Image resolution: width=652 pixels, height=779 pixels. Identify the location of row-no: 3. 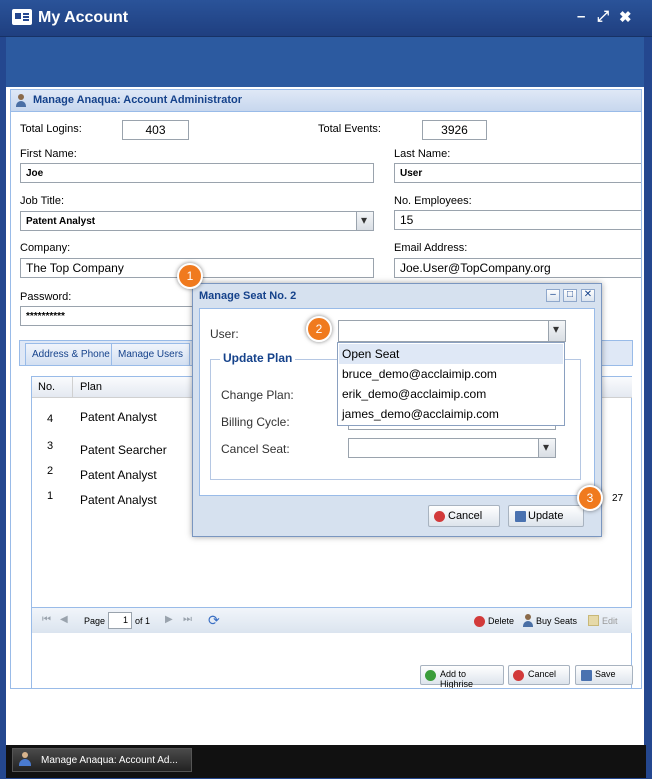
(50, 446).